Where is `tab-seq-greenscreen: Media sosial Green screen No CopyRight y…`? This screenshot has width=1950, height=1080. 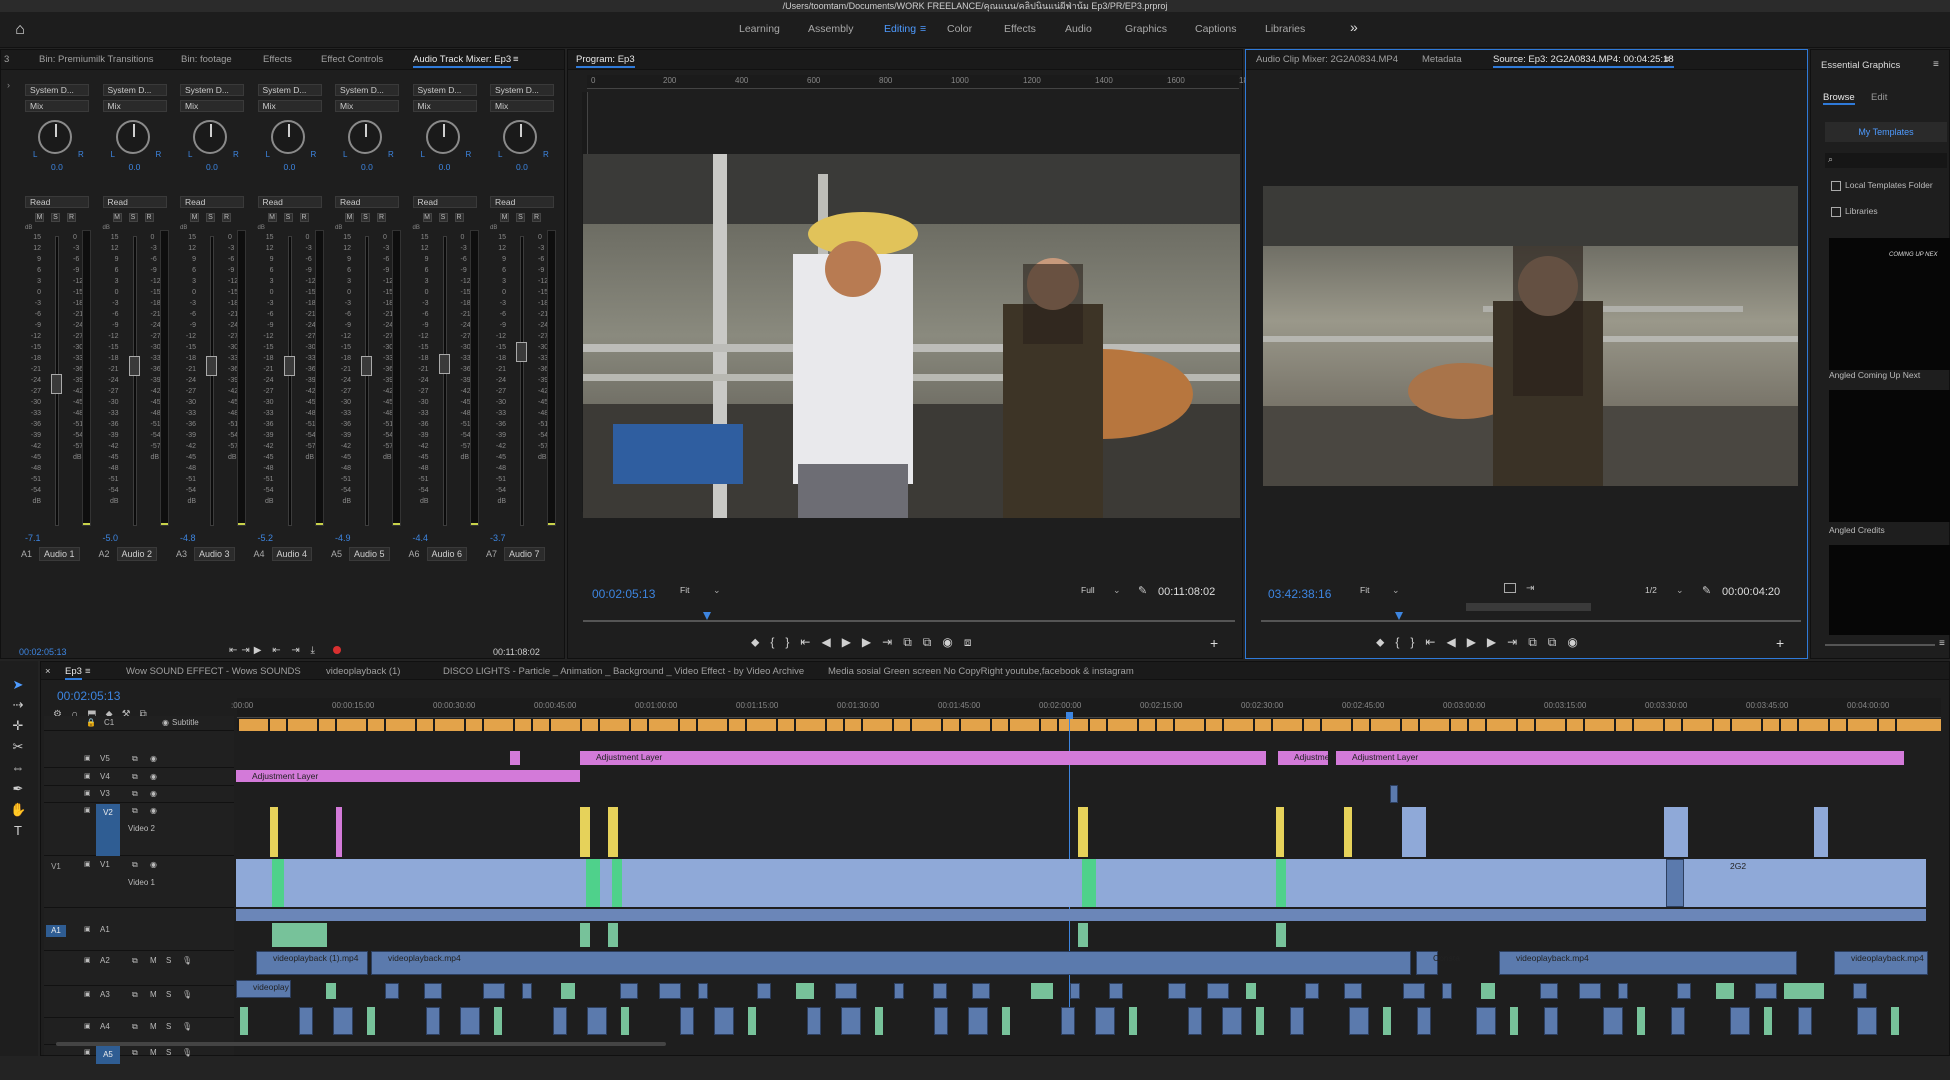
tab-seq-greenscreen: Media sosial Green screen No CopyRight y… is located at coordinates (981, 671).